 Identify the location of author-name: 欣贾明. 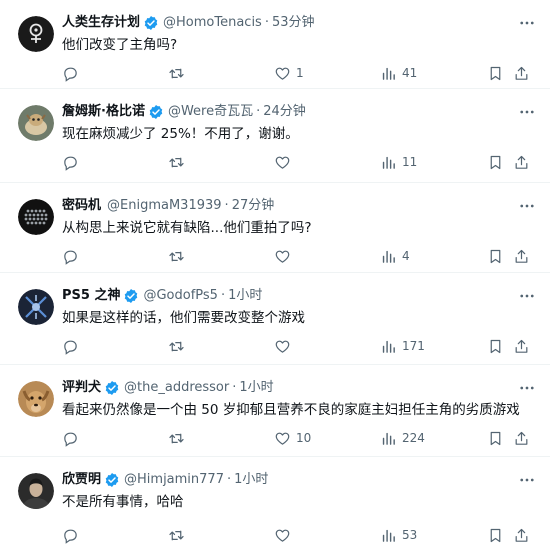
(81, 480).